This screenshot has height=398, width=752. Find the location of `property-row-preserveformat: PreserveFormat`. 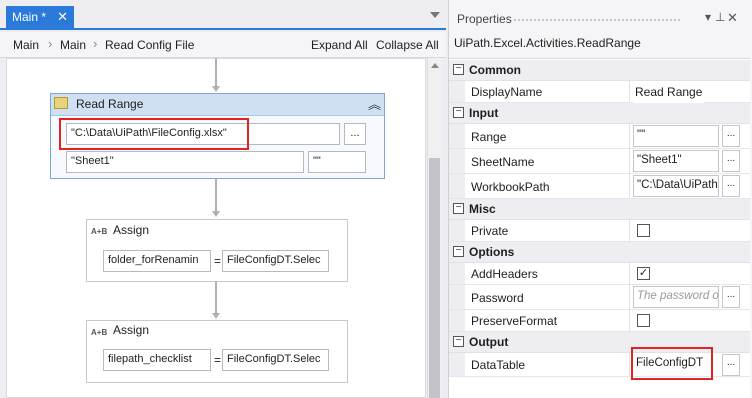

property-row-preserveformat: PreserveFormat is located at coordinates (599, 321).